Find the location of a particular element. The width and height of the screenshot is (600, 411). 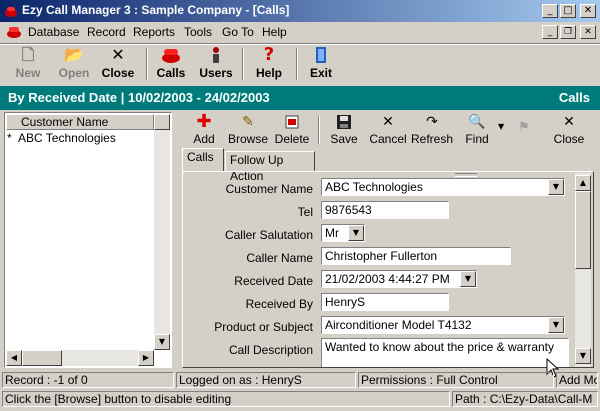

salutation-value: Mr is located at coordinates (332, 233).